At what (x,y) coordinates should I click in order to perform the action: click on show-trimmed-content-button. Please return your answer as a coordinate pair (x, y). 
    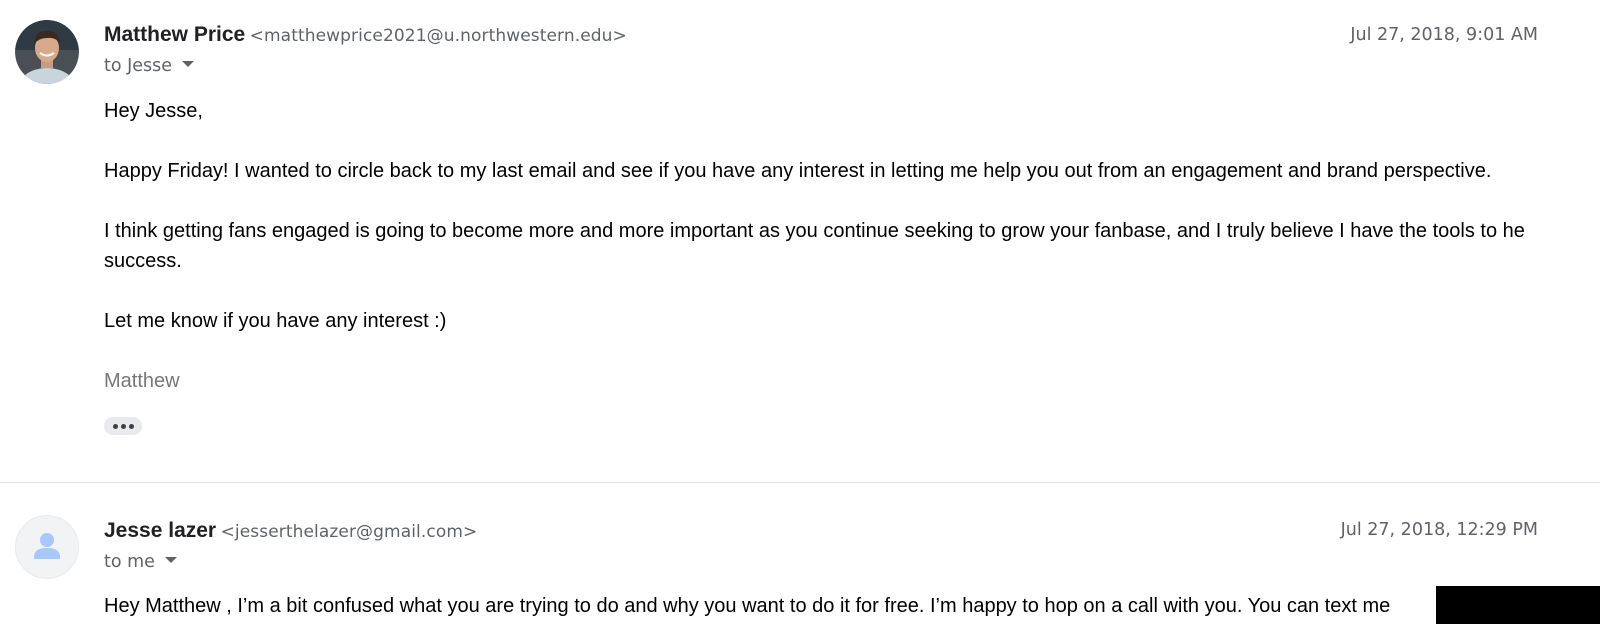
    Looking at the image, I should click on (123, 426).